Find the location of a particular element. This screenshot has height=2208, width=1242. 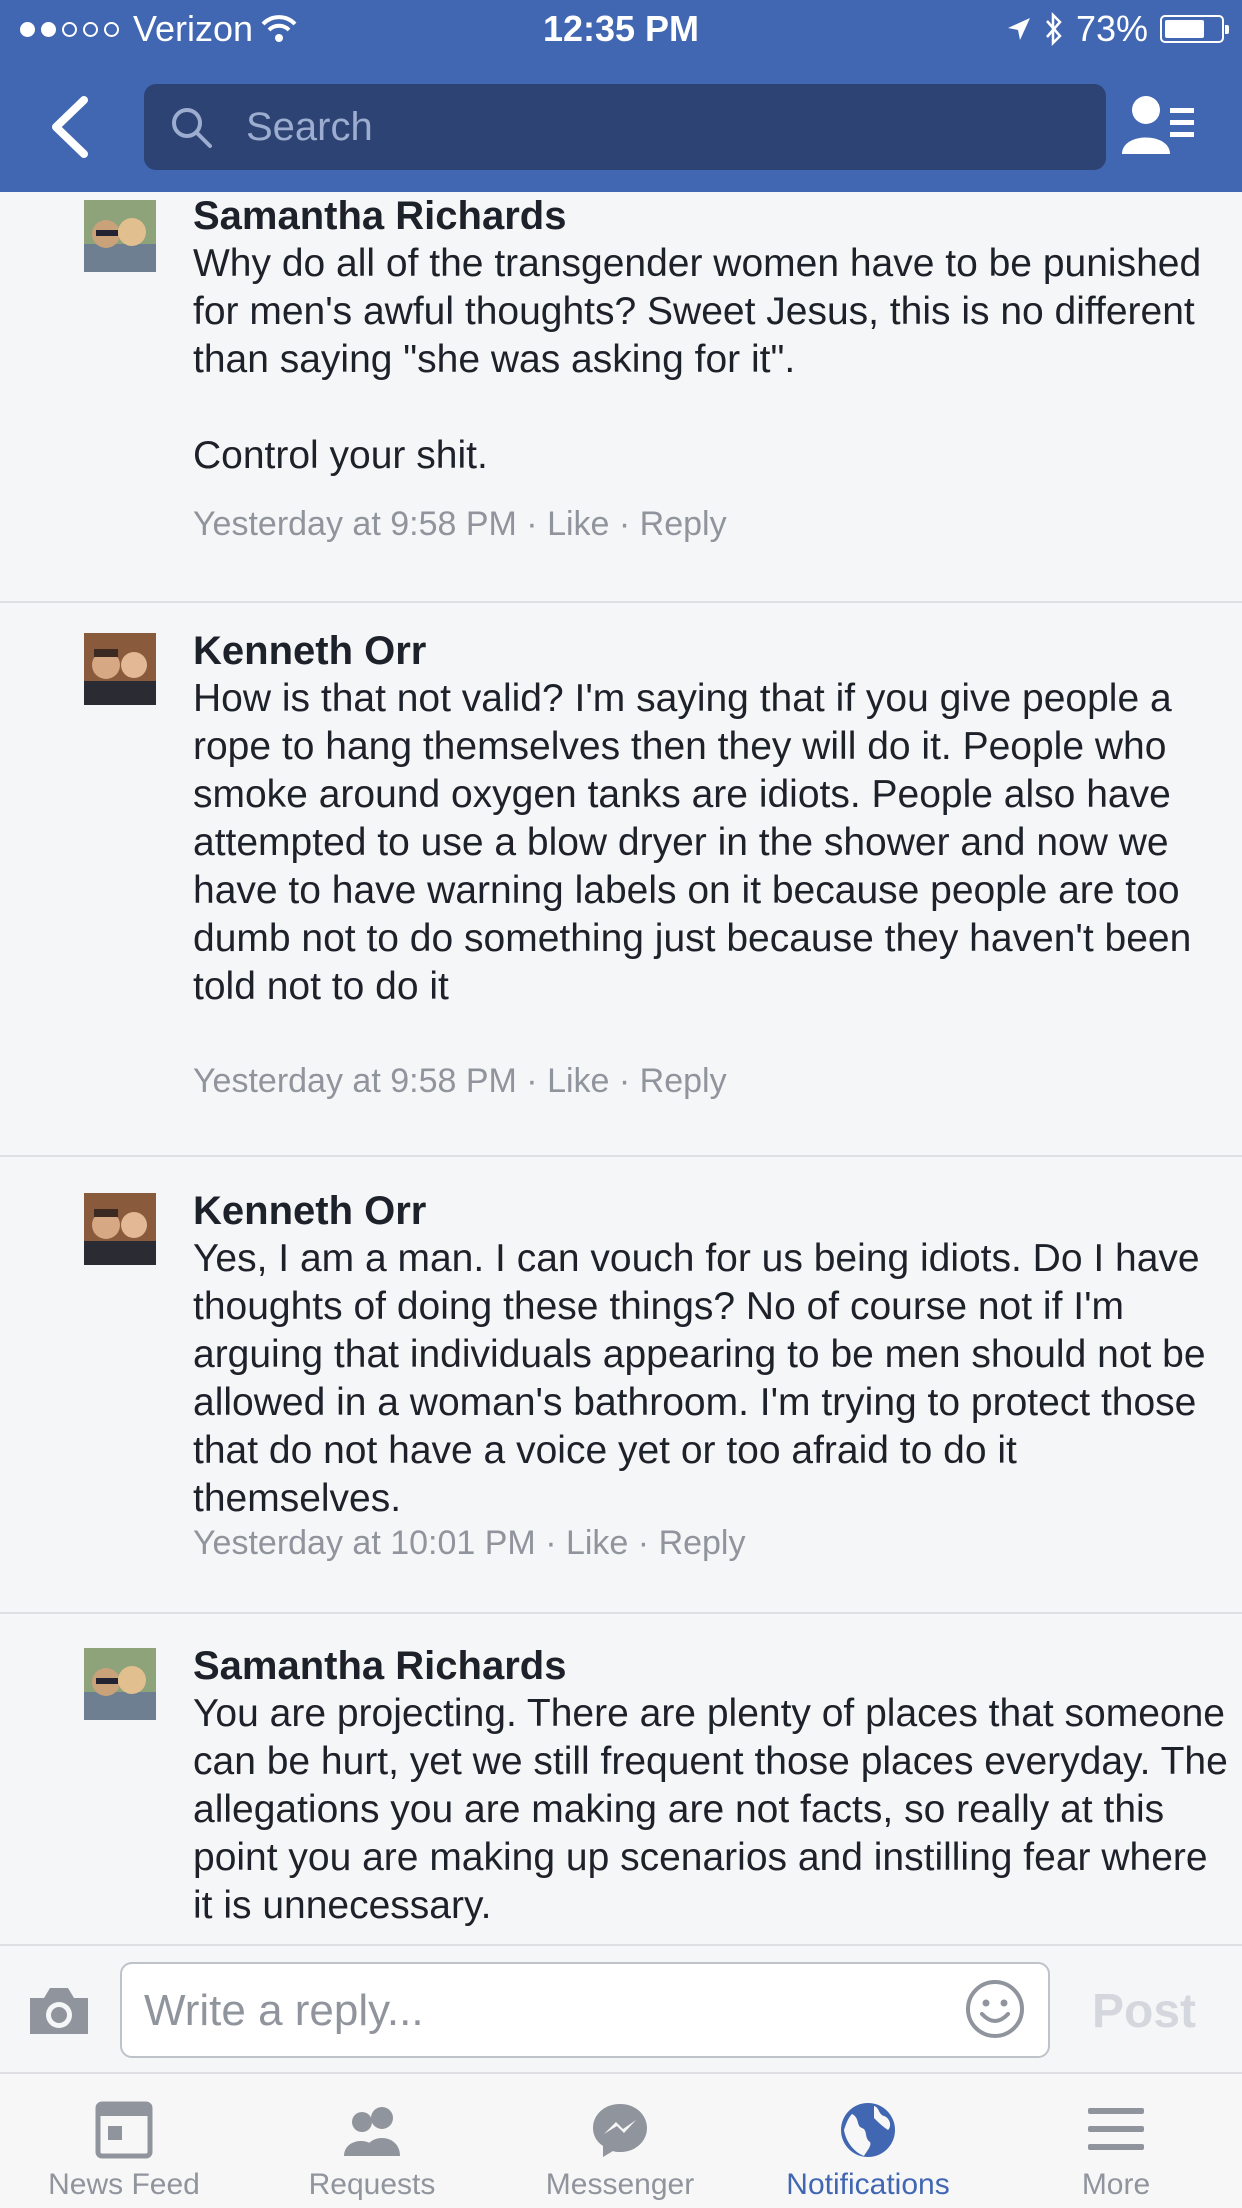

tab-label: Requests is located at coordinates (372, 2184).